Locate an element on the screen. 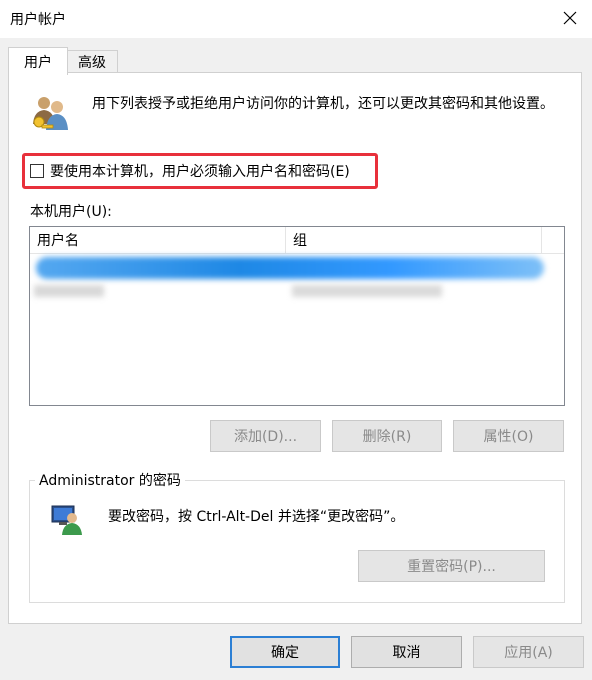 This screenshot has width=592, height=680. table-row-obscured-name is located at coordinates (69, 291).